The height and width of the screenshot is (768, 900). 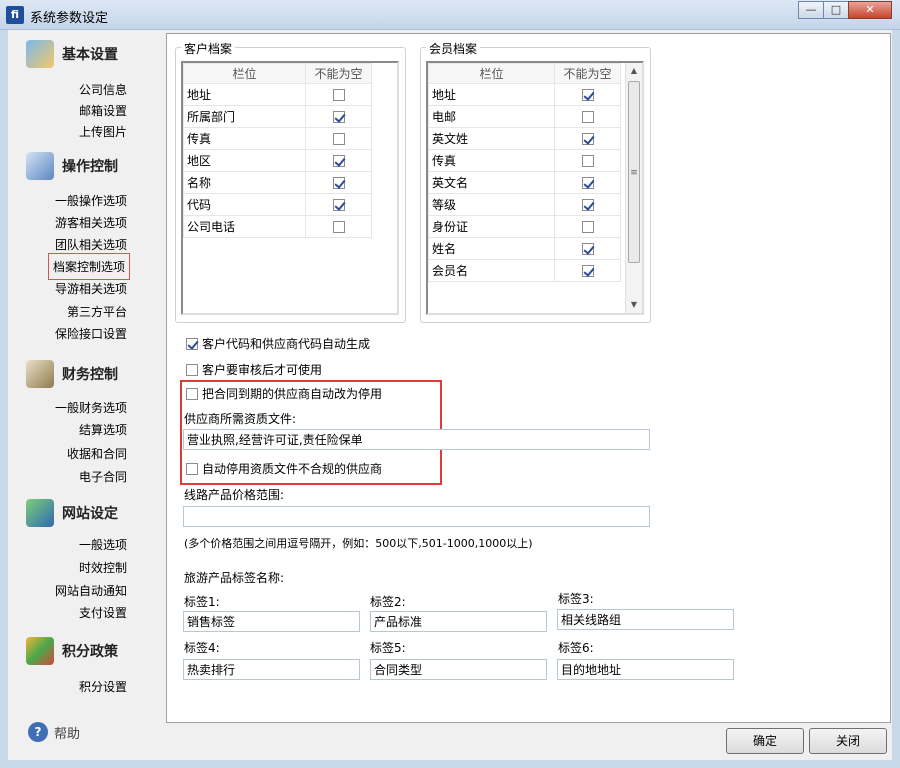 I want to click on scroll-down-icon: ▼, so click(x=634, y=305).